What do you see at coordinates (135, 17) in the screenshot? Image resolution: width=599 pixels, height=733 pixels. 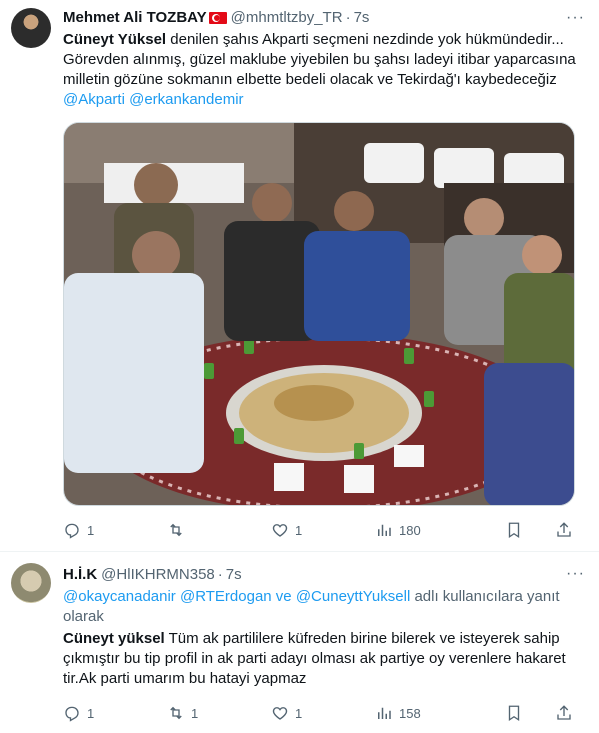 I see `author-name: Mehmet Ali TOZBAY` at bounding box center [135, 17].